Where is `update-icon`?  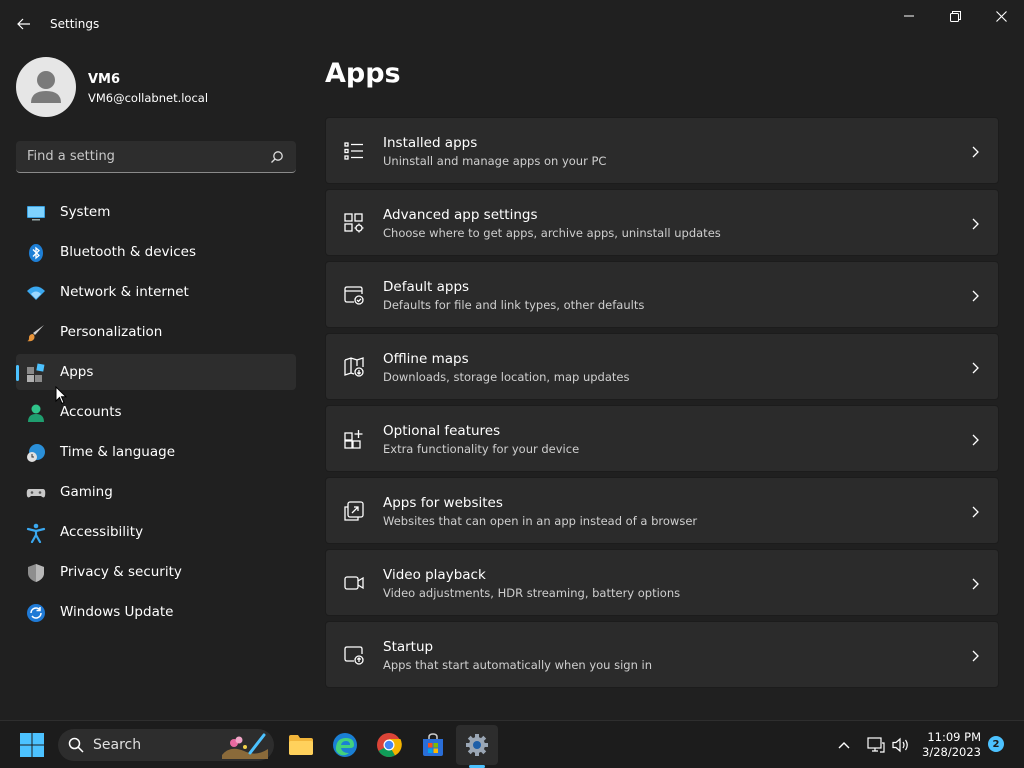
update-icon is located at coordinates (36, 613).